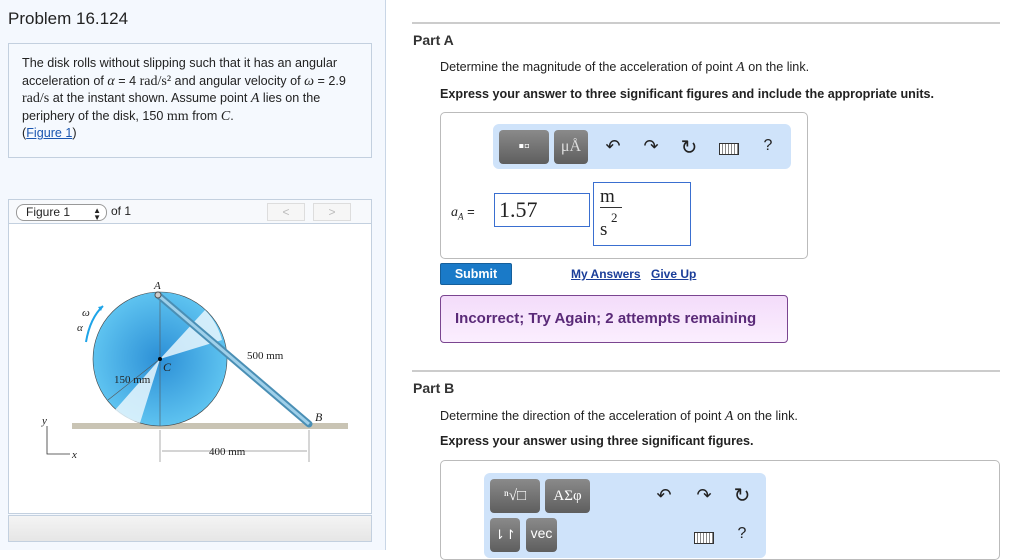  What do you see at coordinates (454, 212) in the screenshot?
I see `var: a` at bounding box center [454, 212].